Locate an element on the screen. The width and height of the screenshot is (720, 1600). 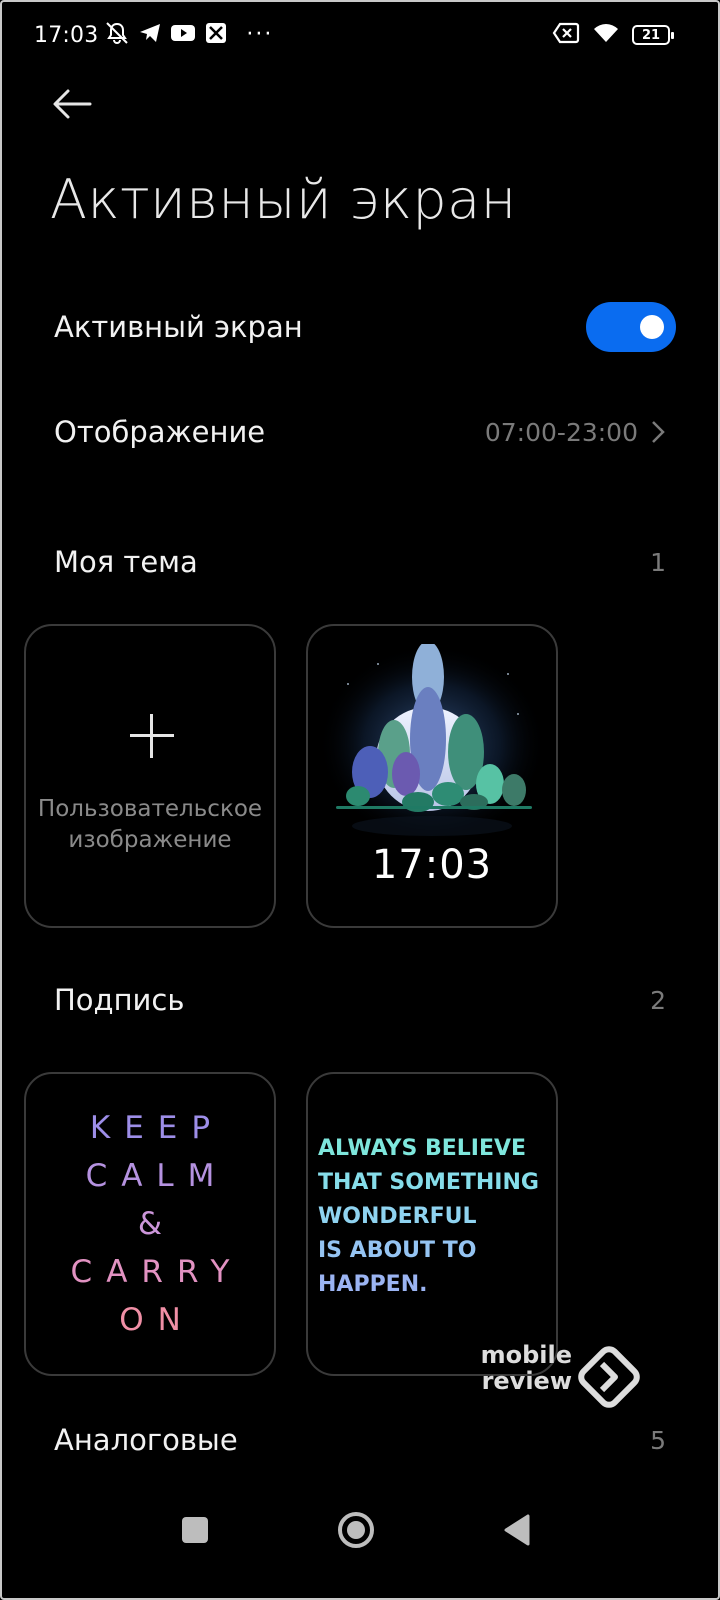
keep-calm-line: KEEP is located at coordinates (157, 1128).